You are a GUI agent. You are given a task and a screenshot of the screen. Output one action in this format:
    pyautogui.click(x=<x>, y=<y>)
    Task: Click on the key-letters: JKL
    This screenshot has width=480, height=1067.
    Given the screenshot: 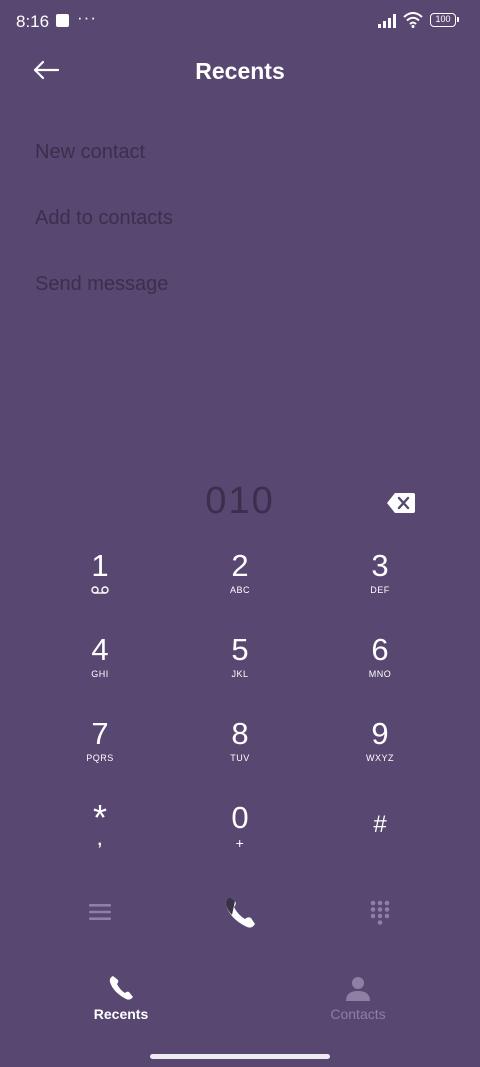 What is the action you would take?
    pyautogui.click(x=240, y=674)
    